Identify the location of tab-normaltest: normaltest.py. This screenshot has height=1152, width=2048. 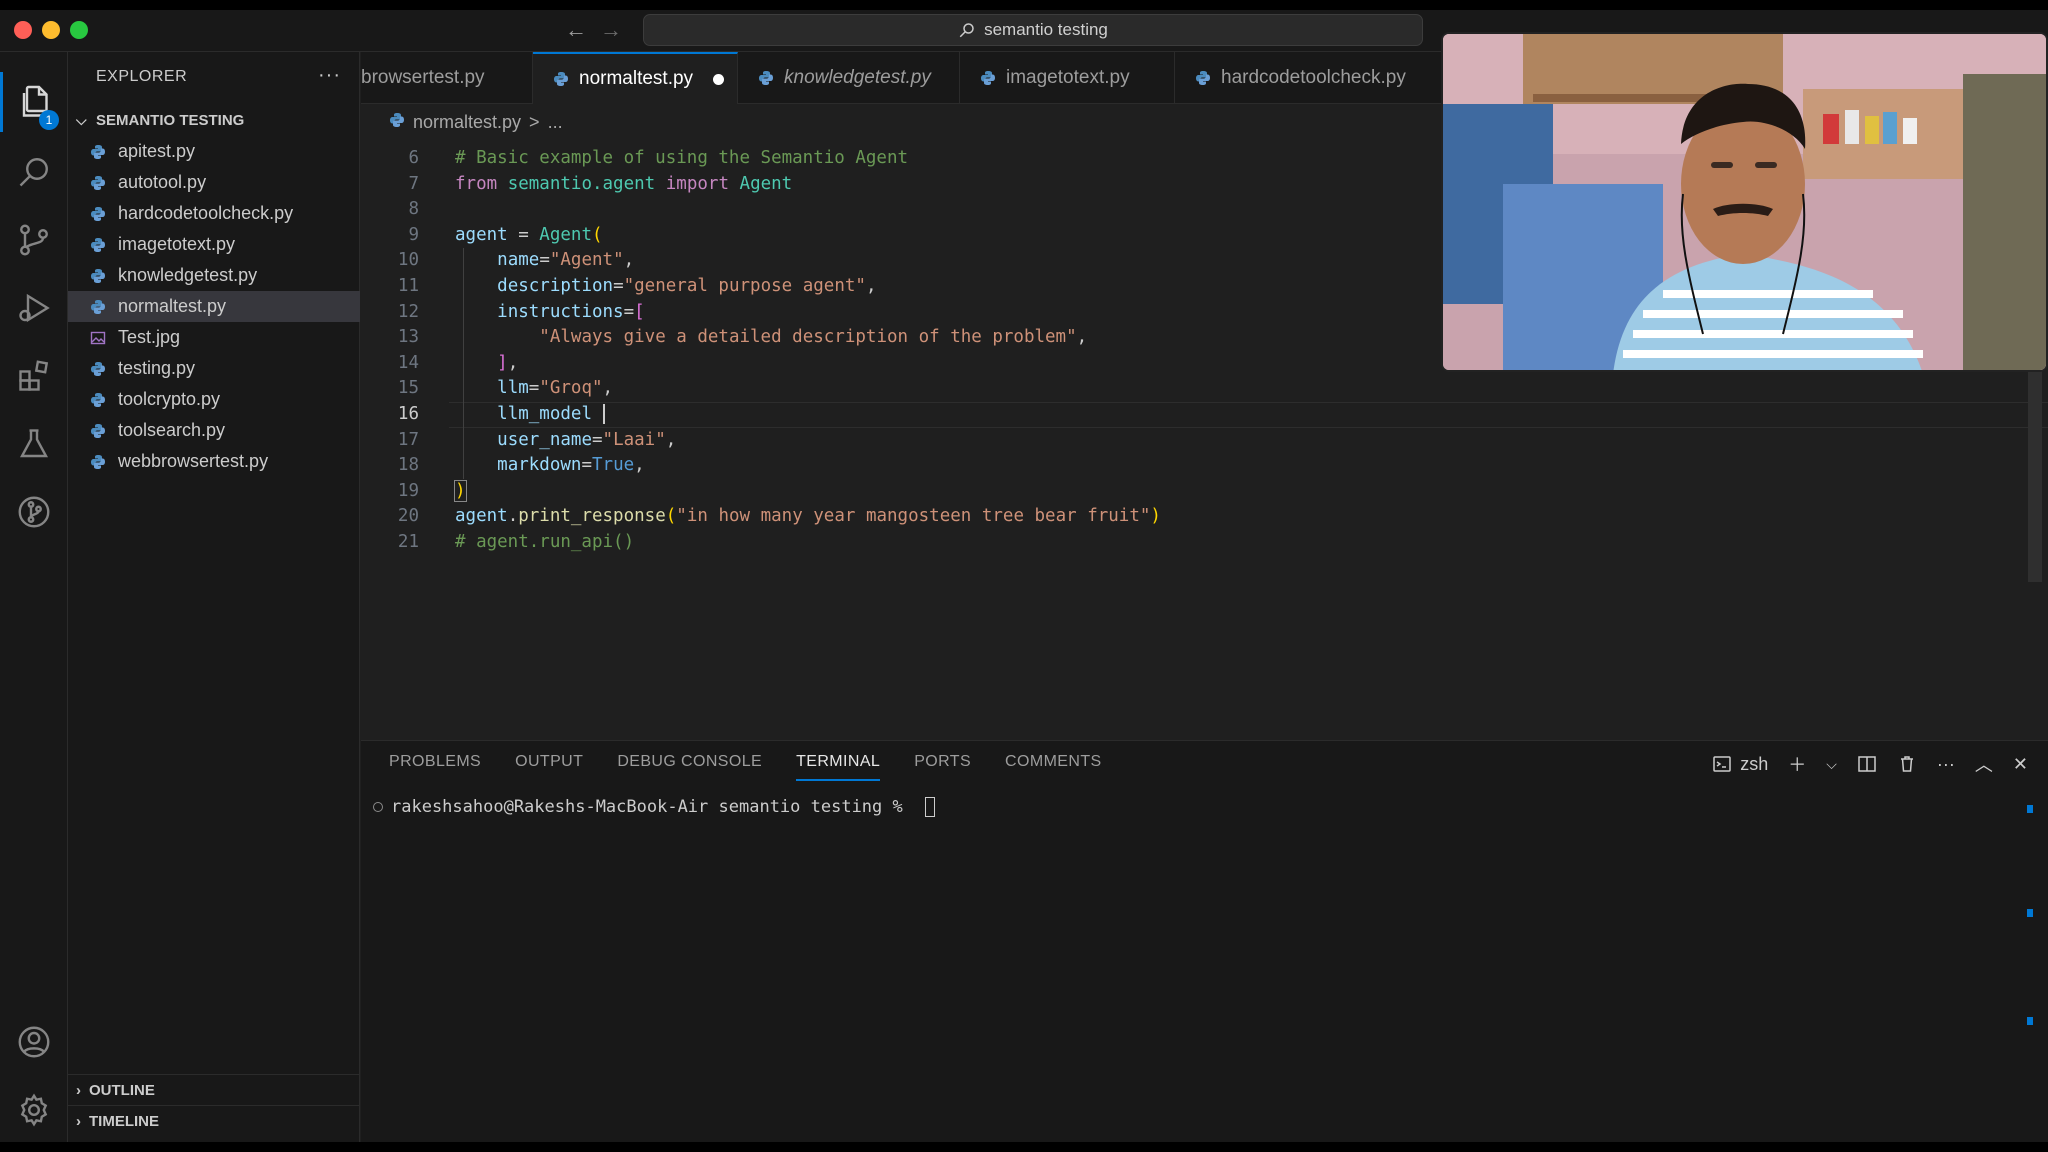
(635, 78).